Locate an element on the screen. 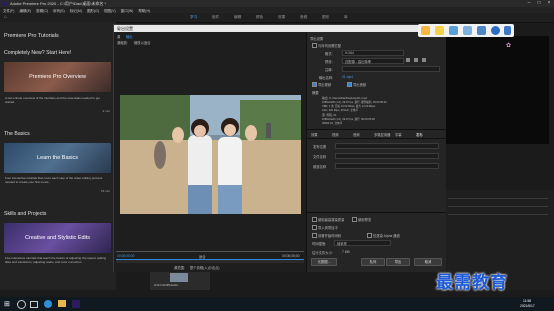 The height and width of the screenshot is (311, 554). save-preset-icon is located at coordinates (408, 60).